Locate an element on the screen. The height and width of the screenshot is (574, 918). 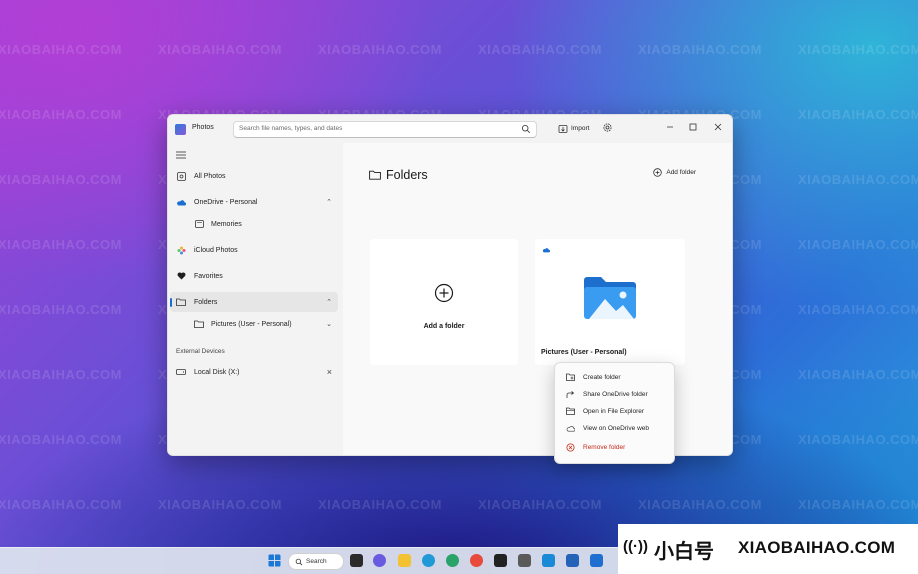
sidebar-item-favorites: Favorites is located at coordinates (254, 276).